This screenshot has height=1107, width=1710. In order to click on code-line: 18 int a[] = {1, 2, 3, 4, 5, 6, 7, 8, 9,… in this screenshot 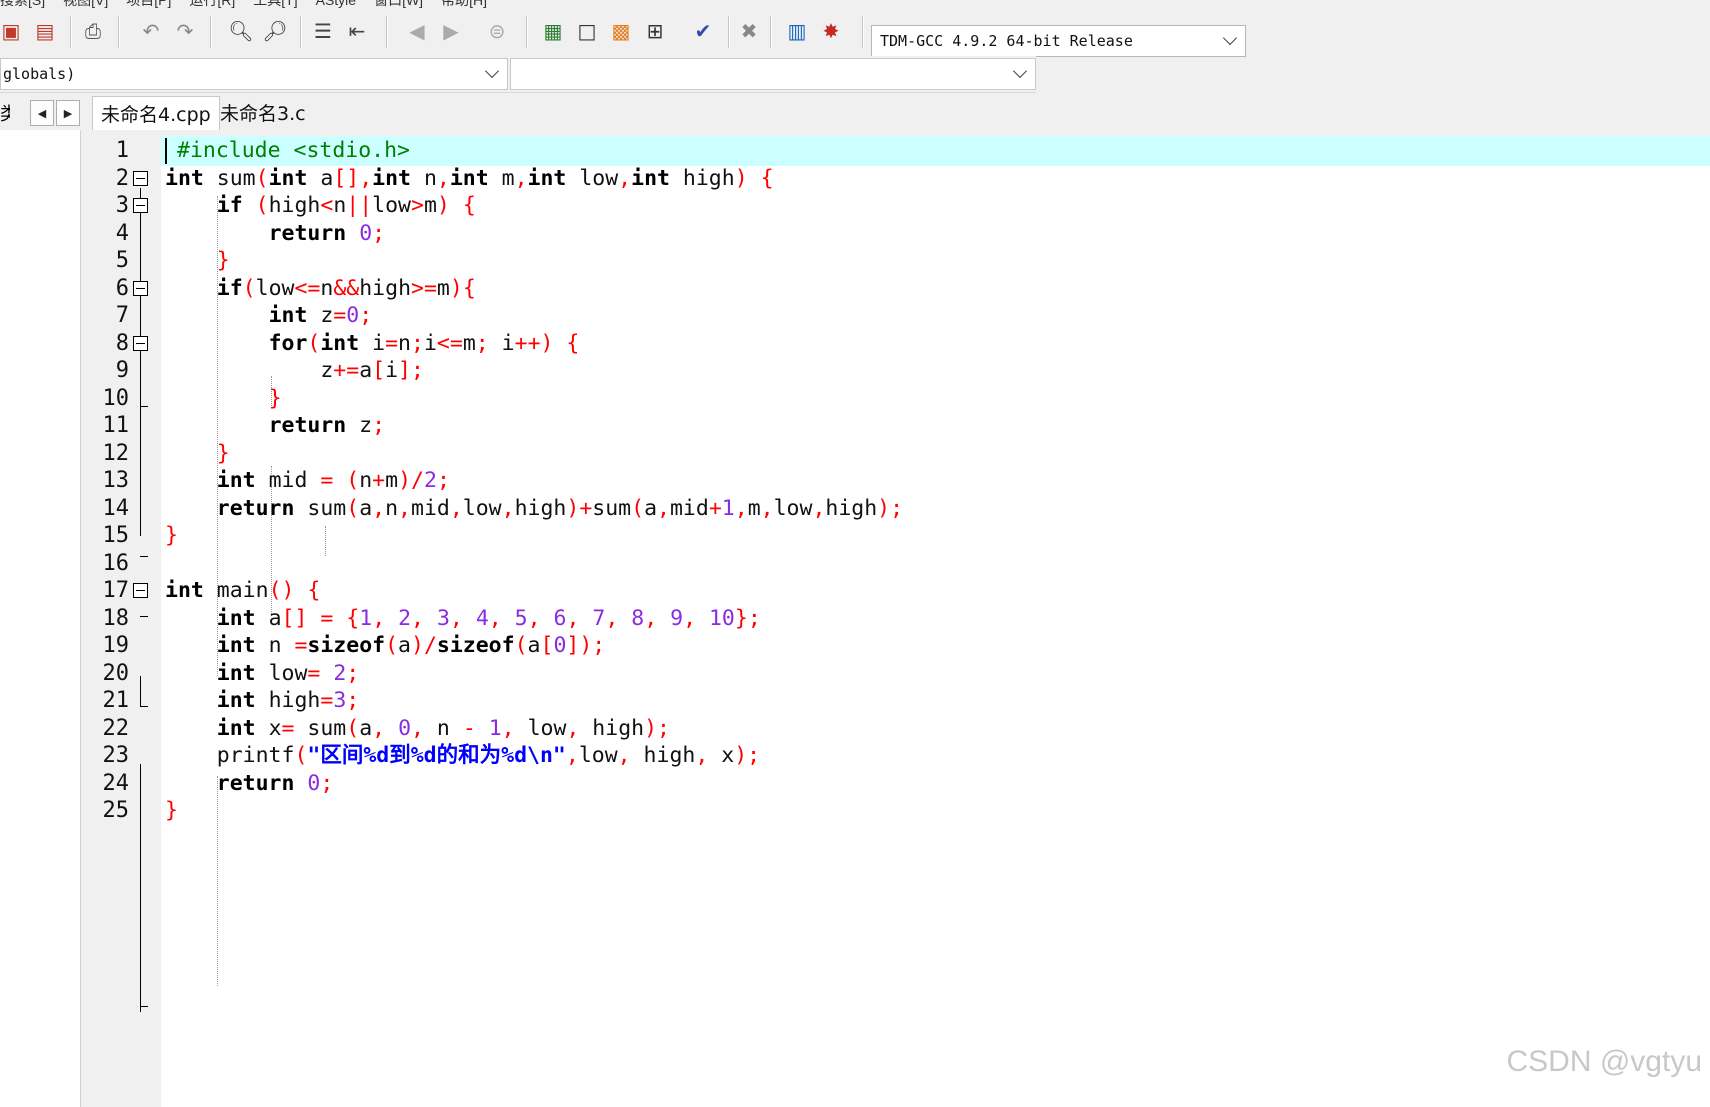, I will do `click(901, 619)`.